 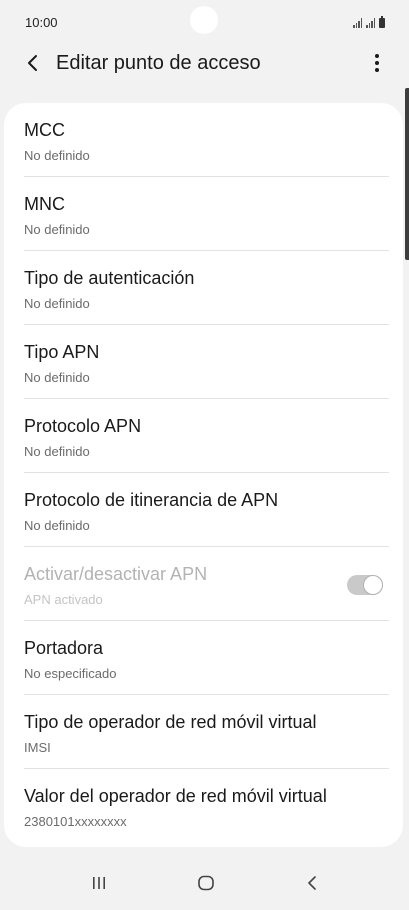 I want to click on page-title: Editar punto de acceso, so click(x=158, y=63).